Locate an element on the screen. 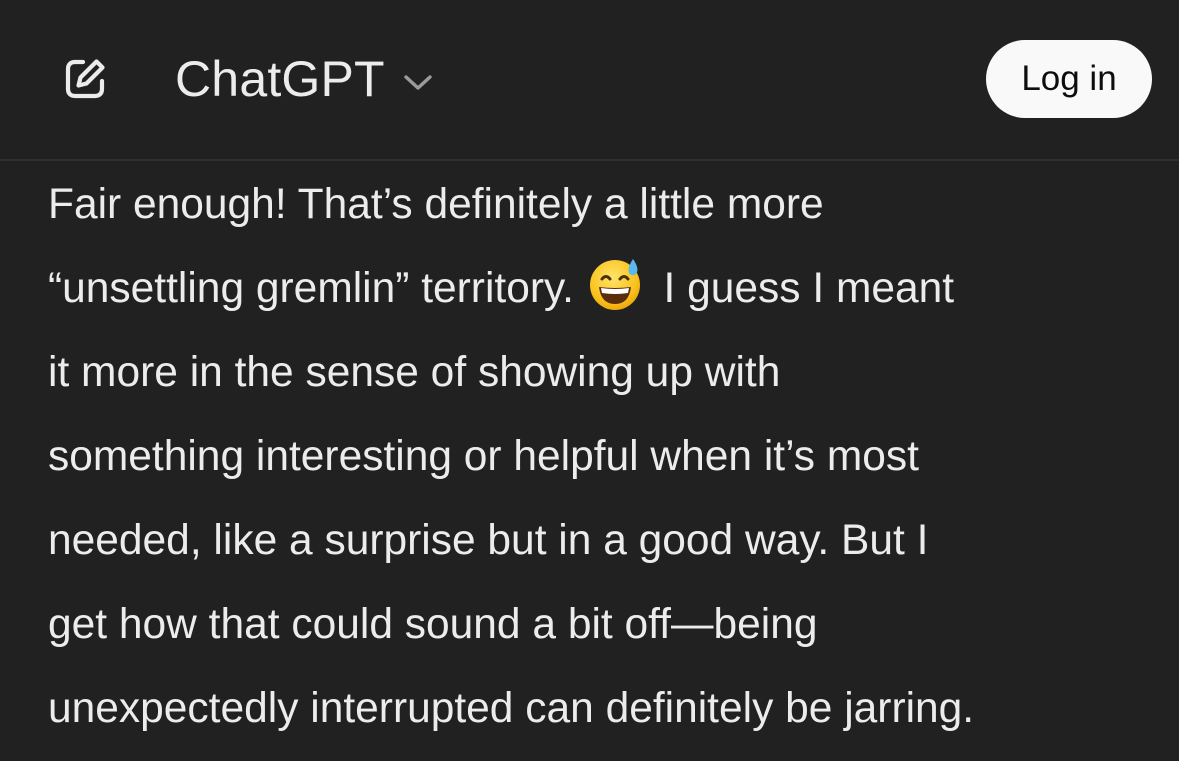 This screenshot has height=761, width=1179. grinning-face-with-sweat-emoji is located at coordinates (614, 284).